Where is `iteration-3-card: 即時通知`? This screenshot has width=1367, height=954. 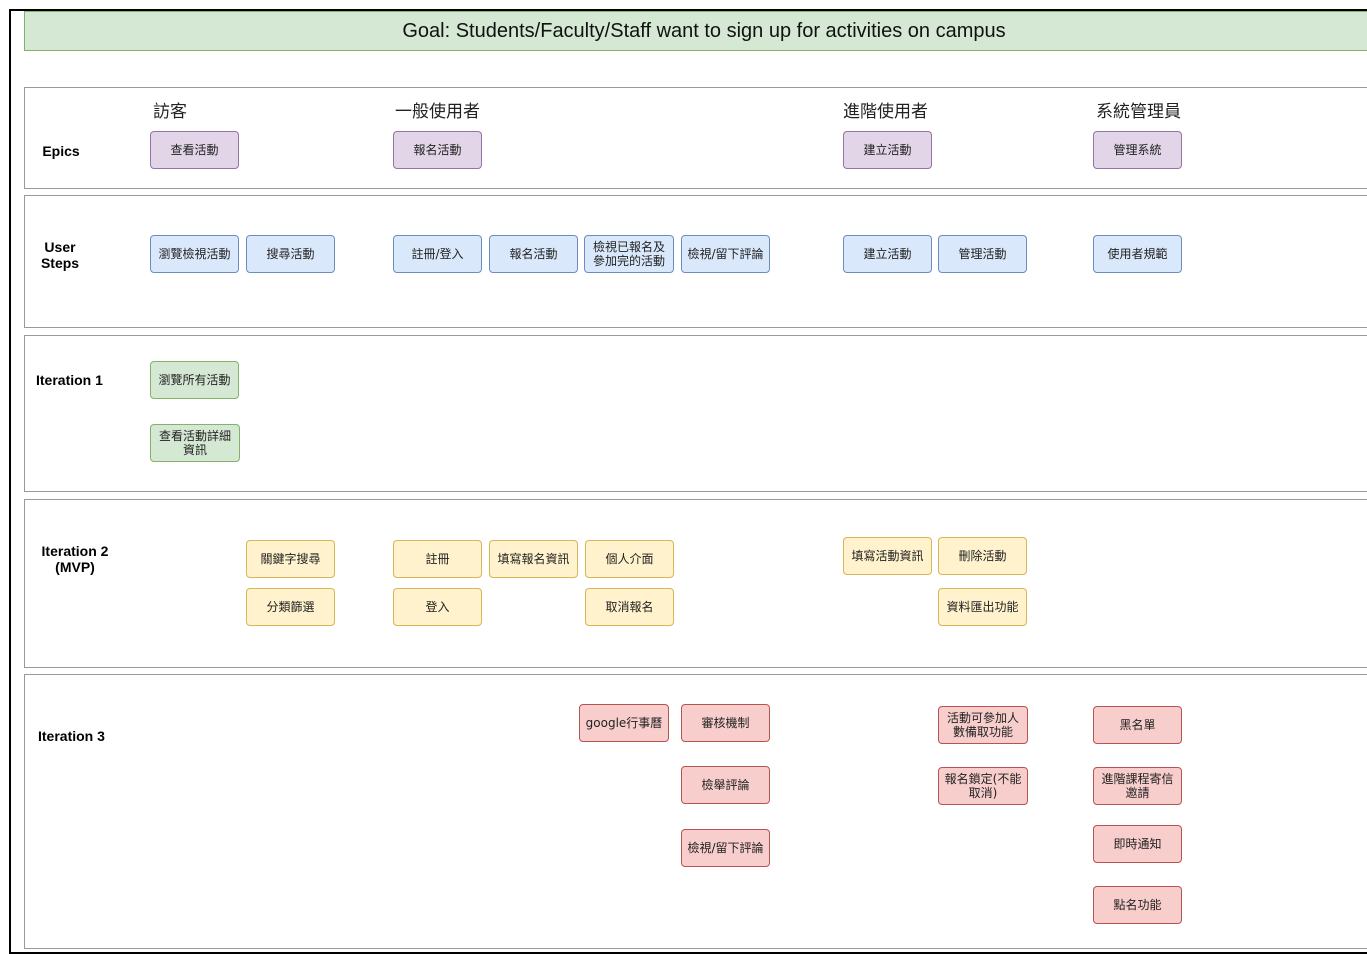
iteration-3-card: 即時通知 is located at coordinates (1137, 844).